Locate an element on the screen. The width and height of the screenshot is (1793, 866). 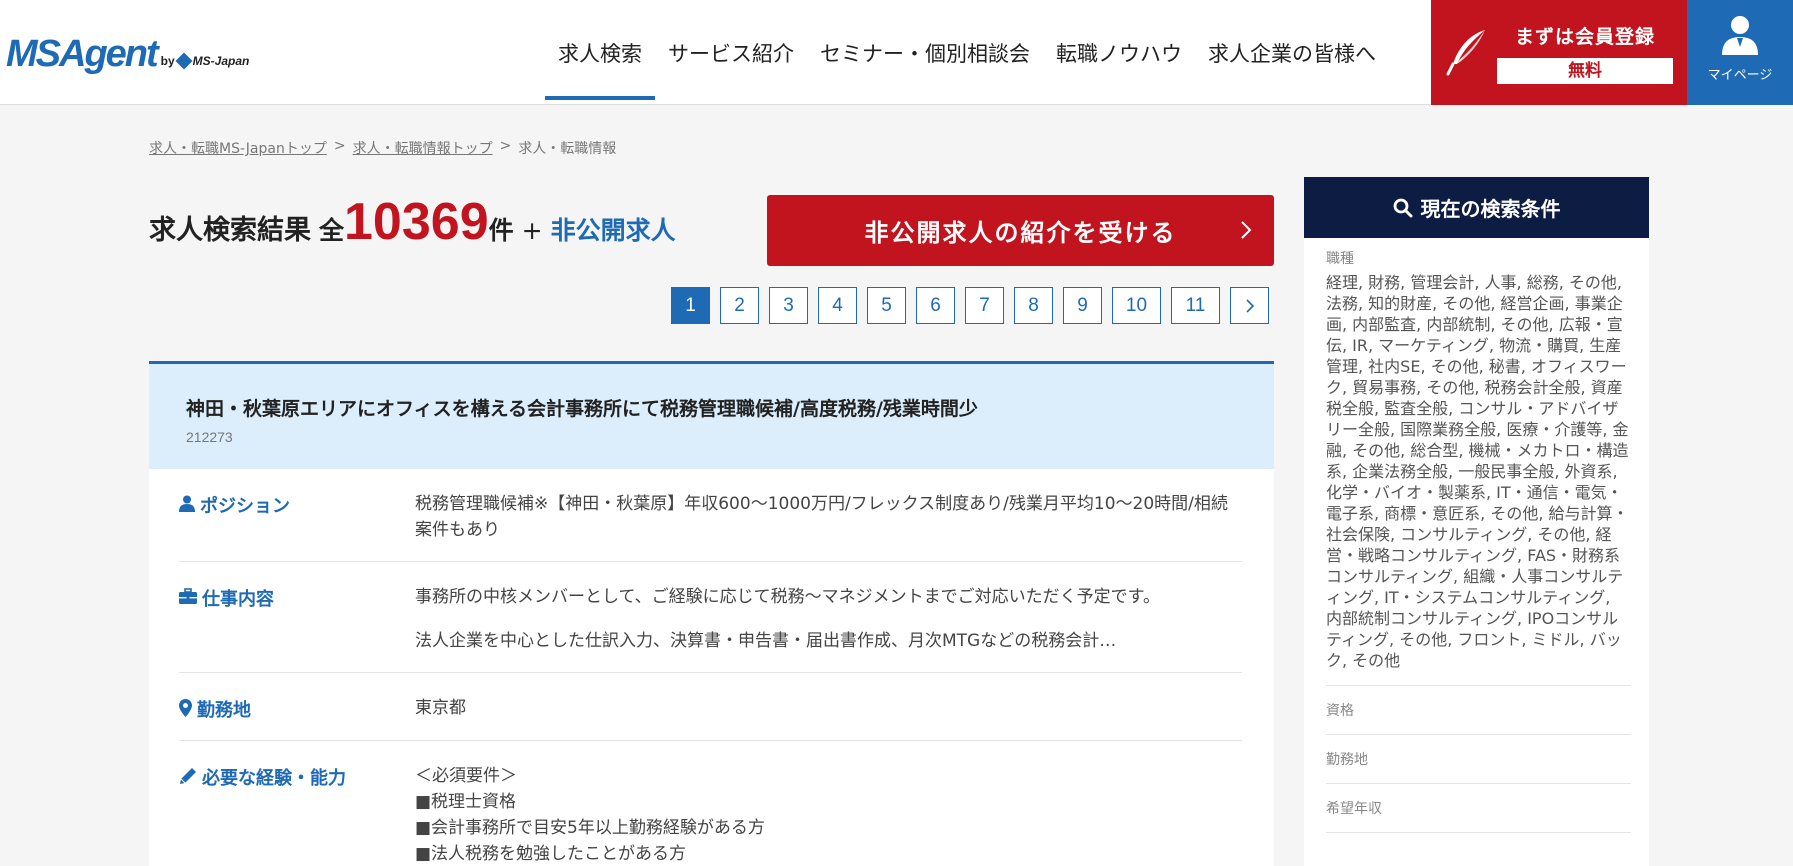
page-2-button: 2 is located at coordinates (739, 305).